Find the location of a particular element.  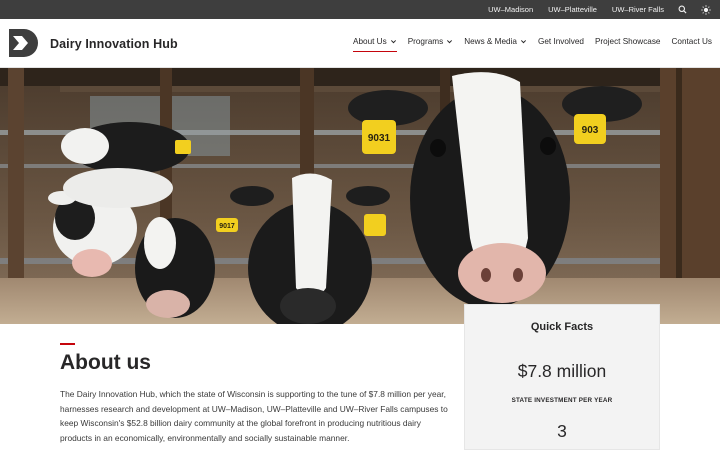

site-title: Dairy Innovation Hub is located at coordinates (114, 44).